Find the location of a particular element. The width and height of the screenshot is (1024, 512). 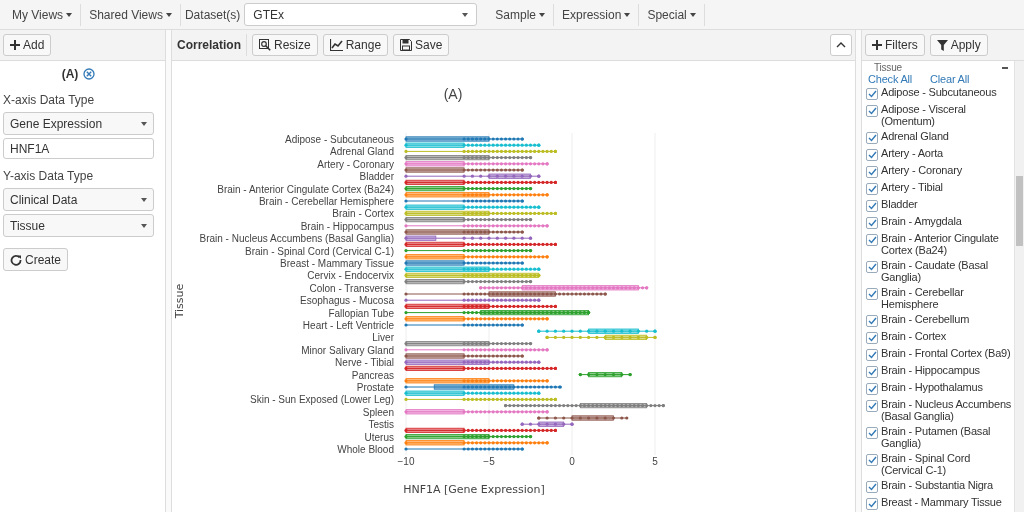

row-label: Liver is located at coordinates (383, 338).